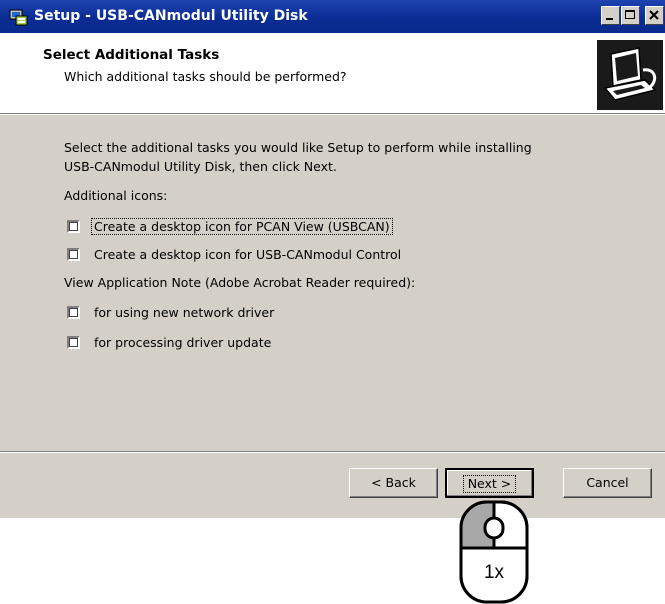  I want to click on next-button-label: Next >, so click(489, 484).